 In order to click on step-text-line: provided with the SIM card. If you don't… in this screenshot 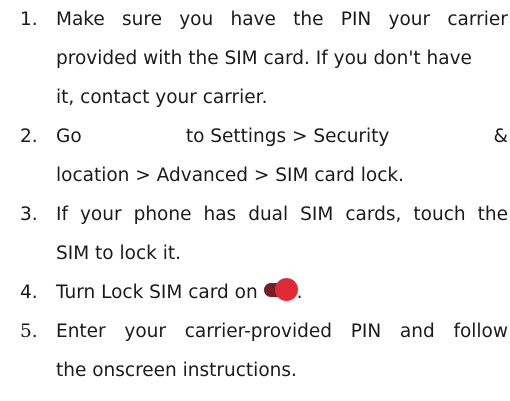, I will do `click(264, 58)`.